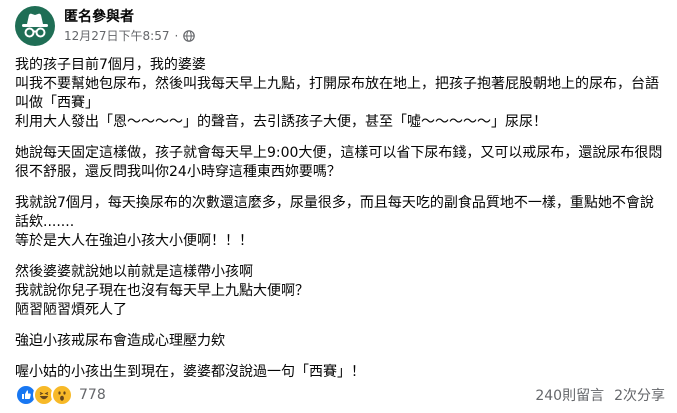  I want to click on text-line: 等於是大人在強迫小孩大小便啊！！！, so click(134, 241).